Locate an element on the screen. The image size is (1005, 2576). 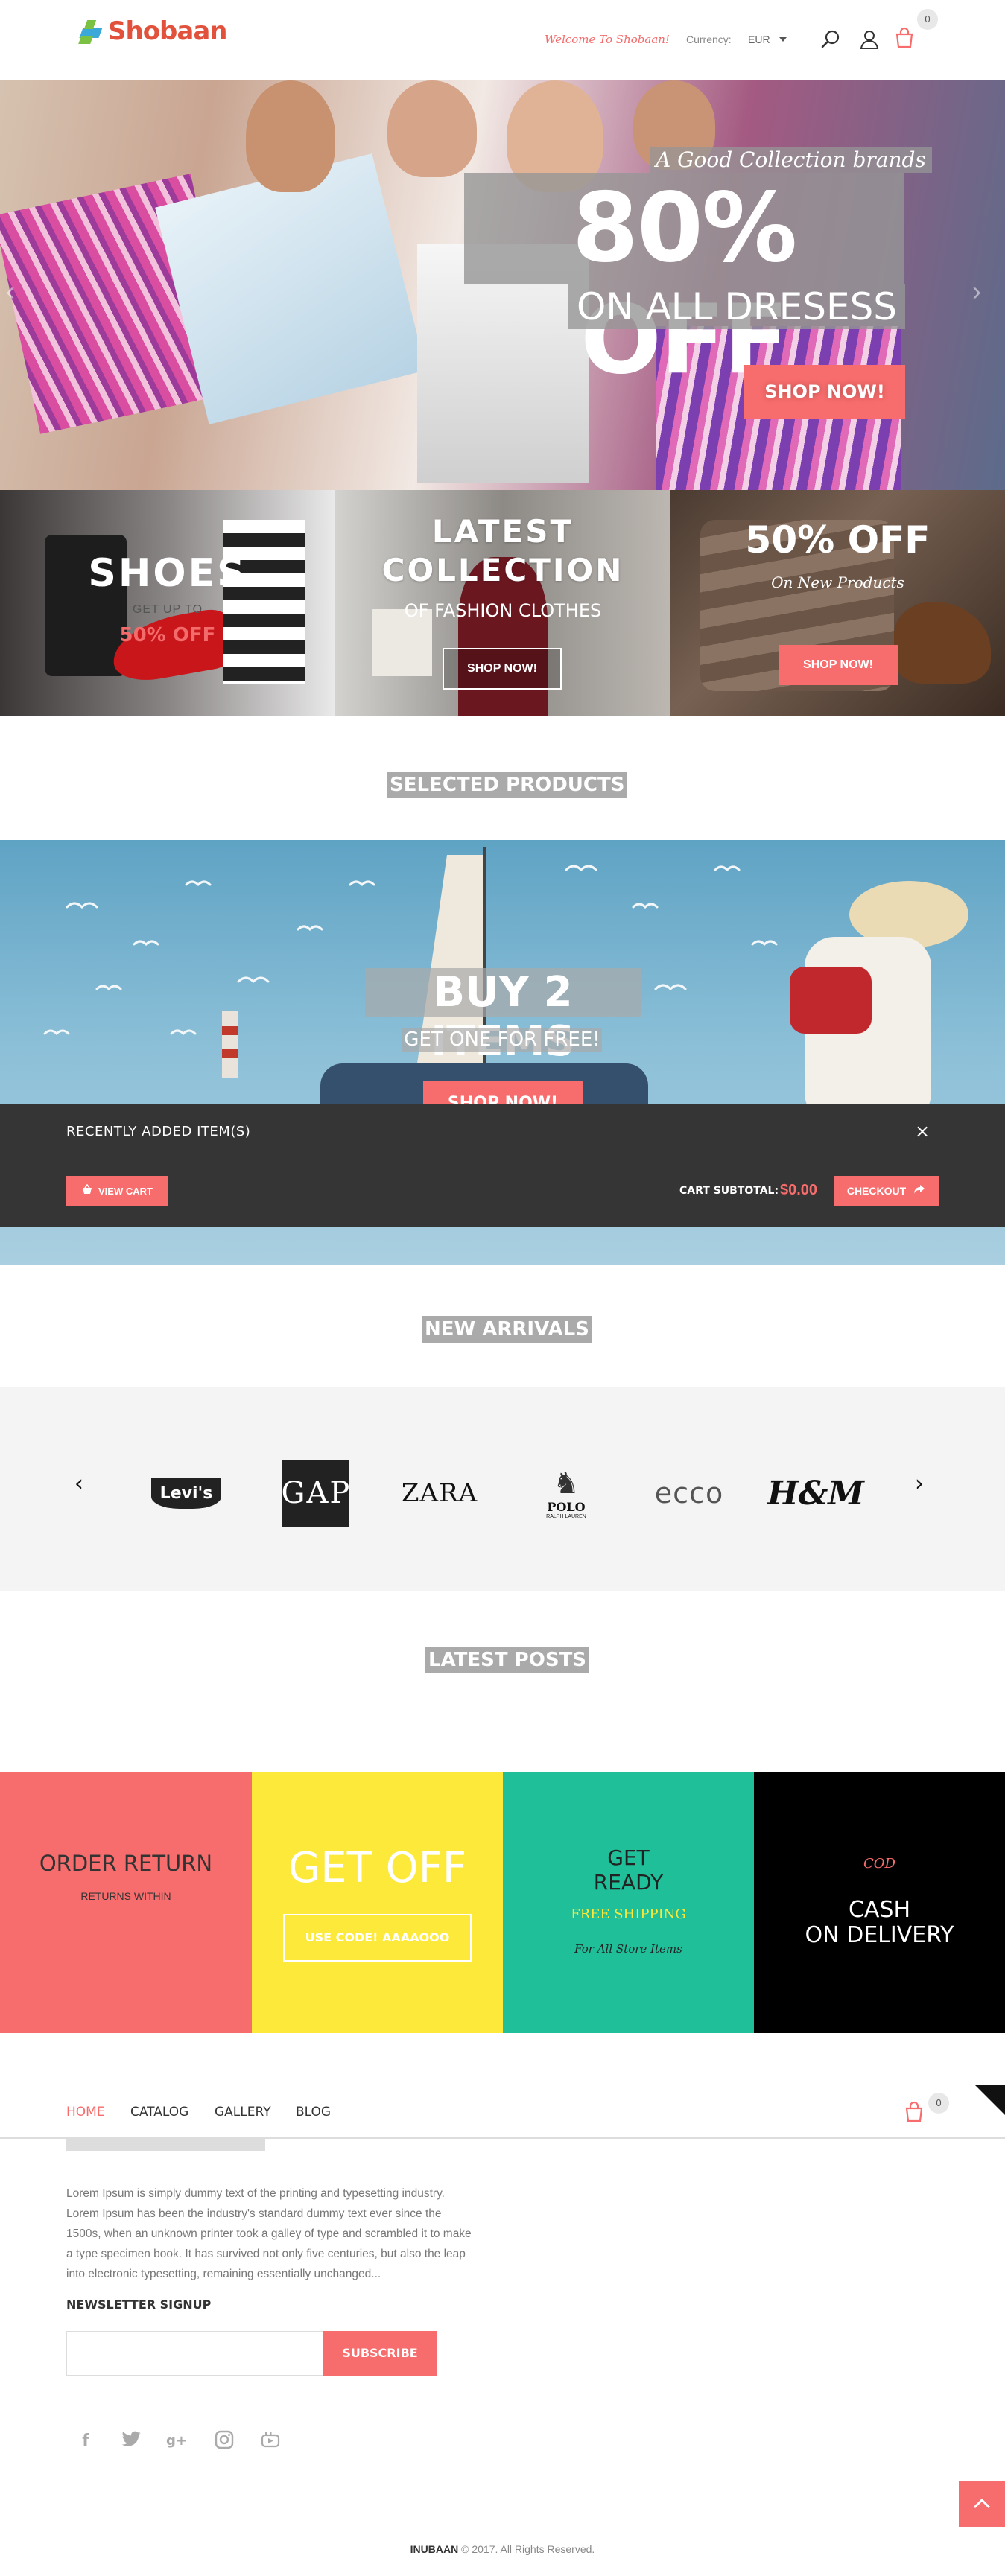
service-free-shipping: FREE SHIPPING is located at coordinates (628, 1914).